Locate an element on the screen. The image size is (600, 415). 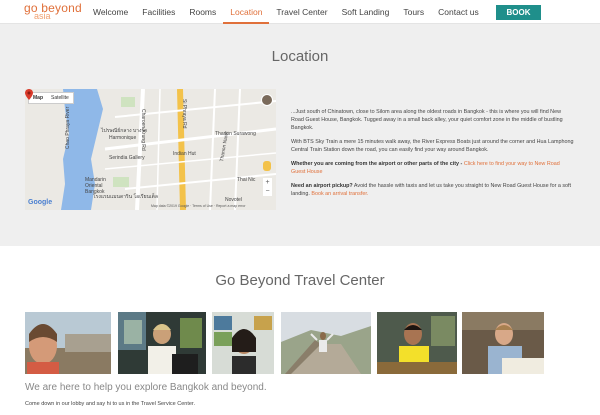
map-zoom-control: + − is located at coordinates (267, 187).